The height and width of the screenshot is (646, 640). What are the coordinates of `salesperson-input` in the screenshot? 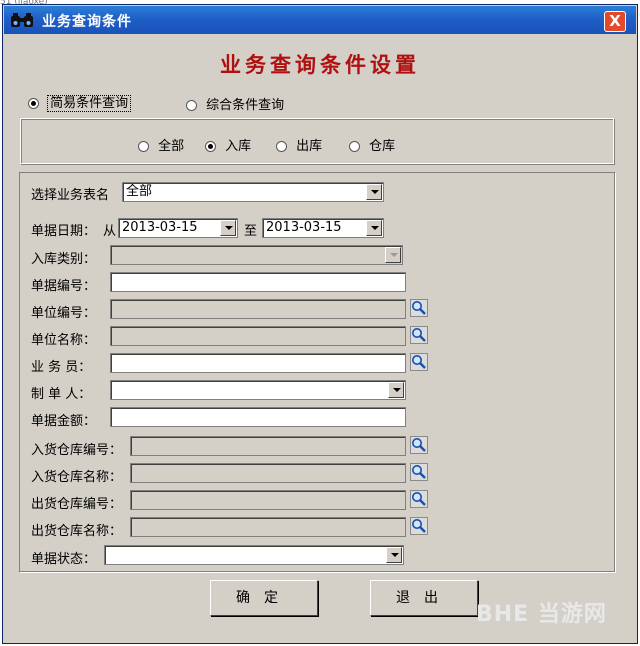 It's located at (258, 363).